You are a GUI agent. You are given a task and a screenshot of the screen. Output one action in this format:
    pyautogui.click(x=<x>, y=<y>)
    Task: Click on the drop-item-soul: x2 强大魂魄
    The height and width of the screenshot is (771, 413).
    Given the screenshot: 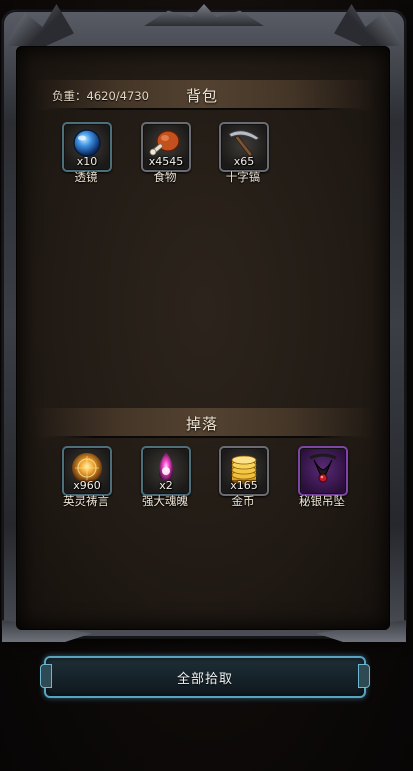 What is the action you would take?
    pyautogui.click(x=165, y=478)
    